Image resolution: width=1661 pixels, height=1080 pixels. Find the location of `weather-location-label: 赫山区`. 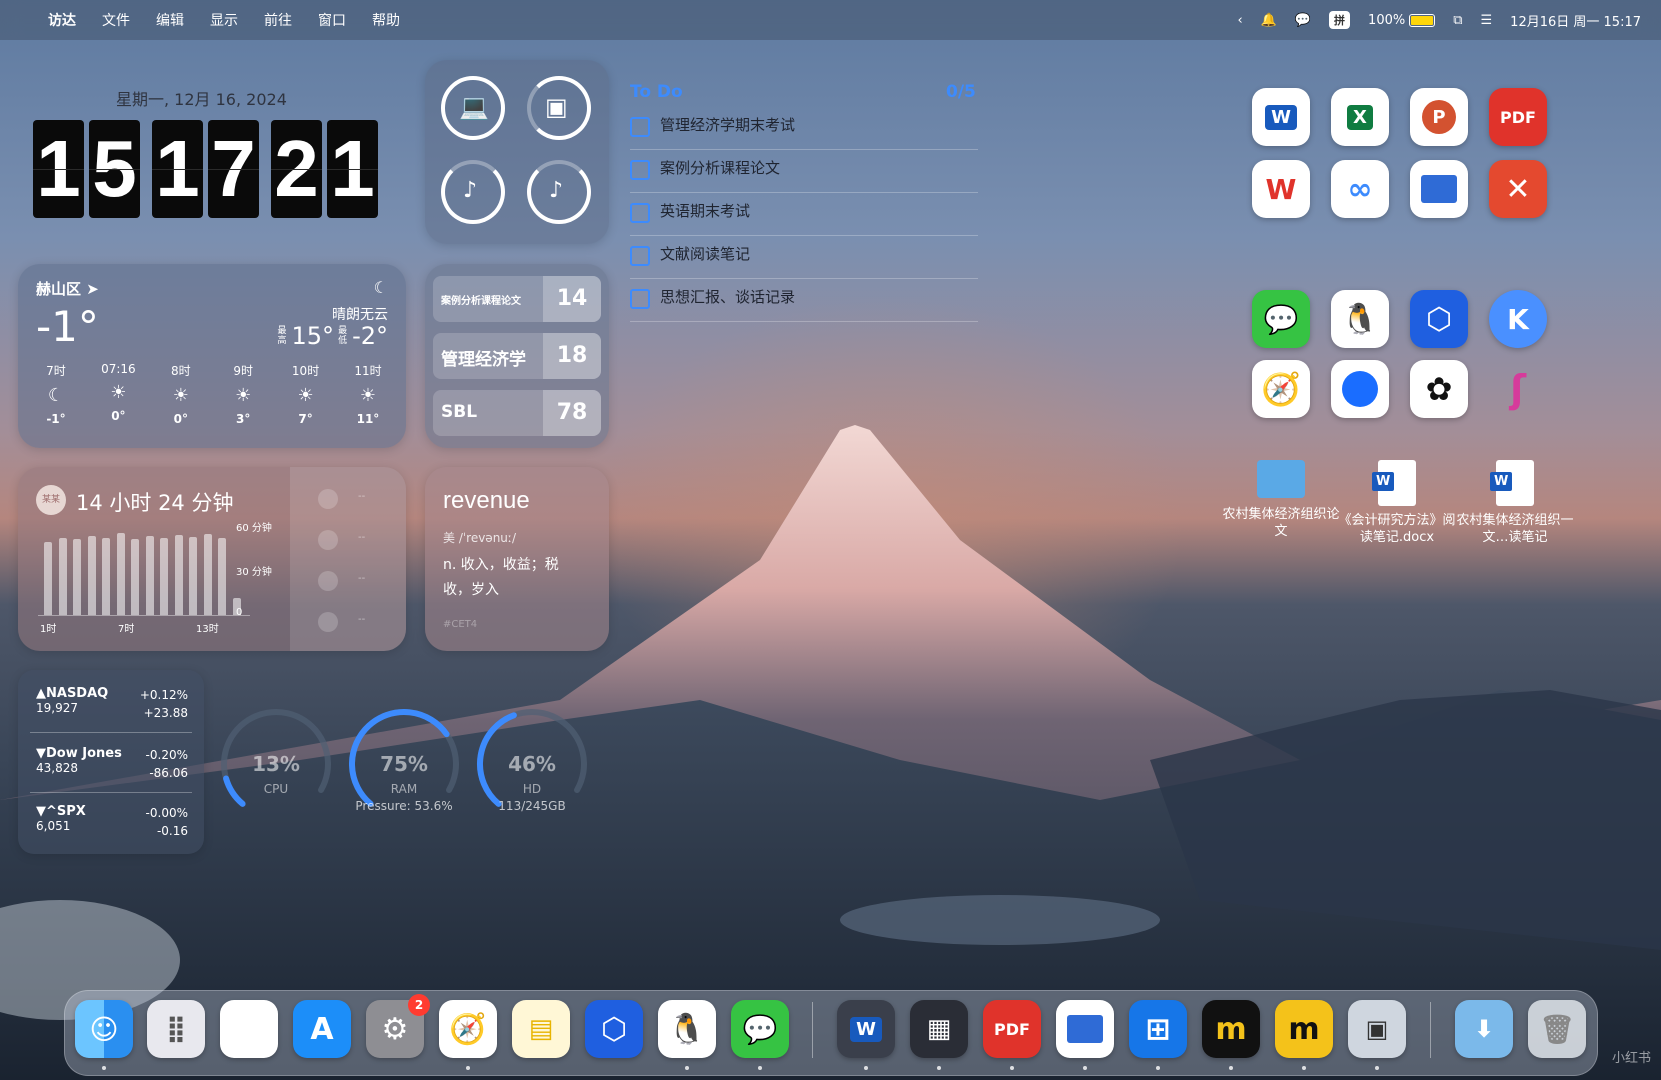

weather-location-label: 赫山区 is located at coordinates (59, 289).